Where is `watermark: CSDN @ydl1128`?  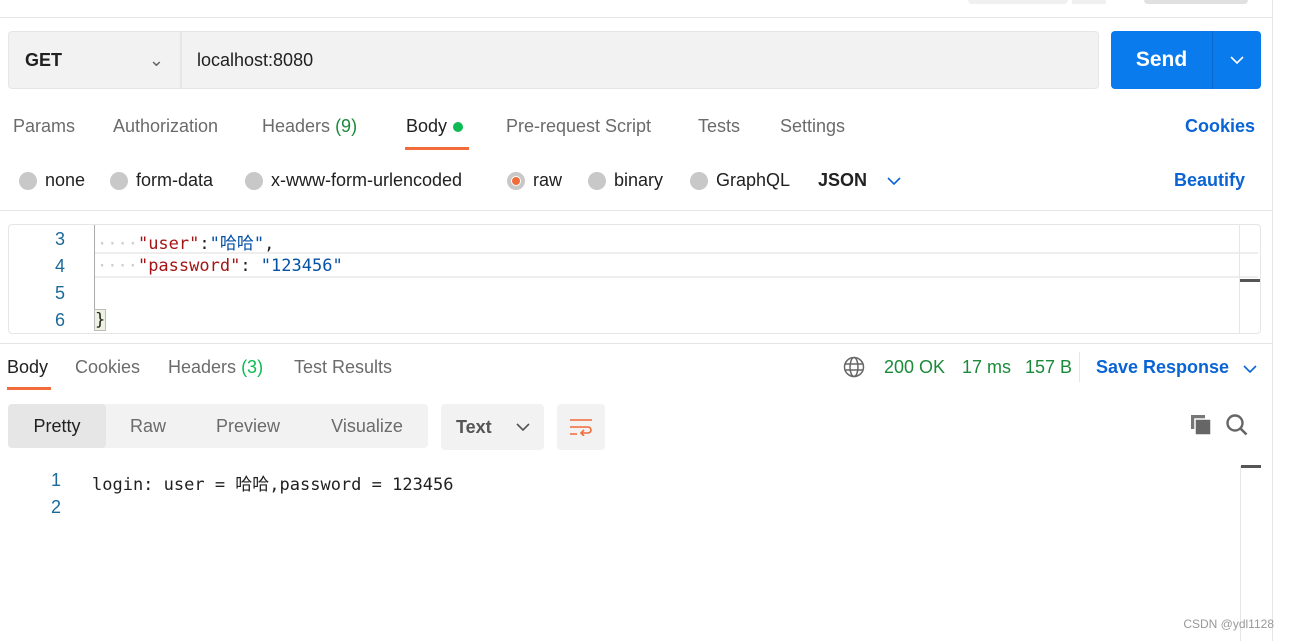
watermark: CSDN @ydl1128 is located at coordinates (1228, 624).